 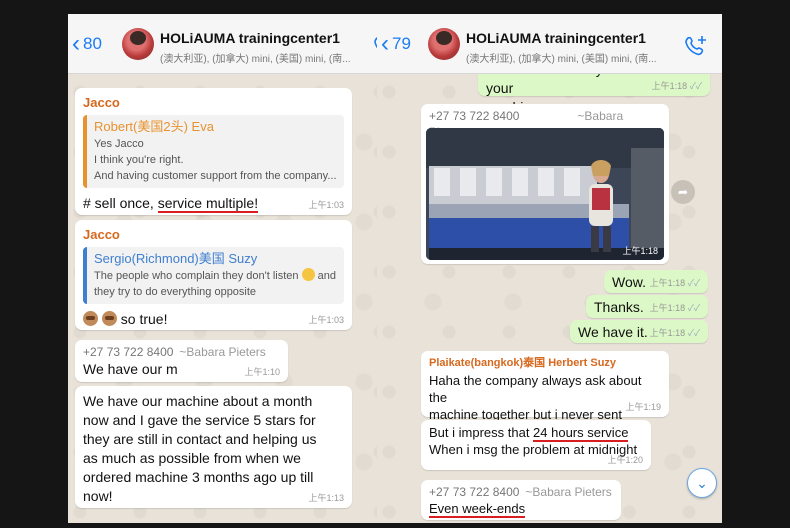 I want to click on back-button: ‹ 80, so click(x=87, y=43).